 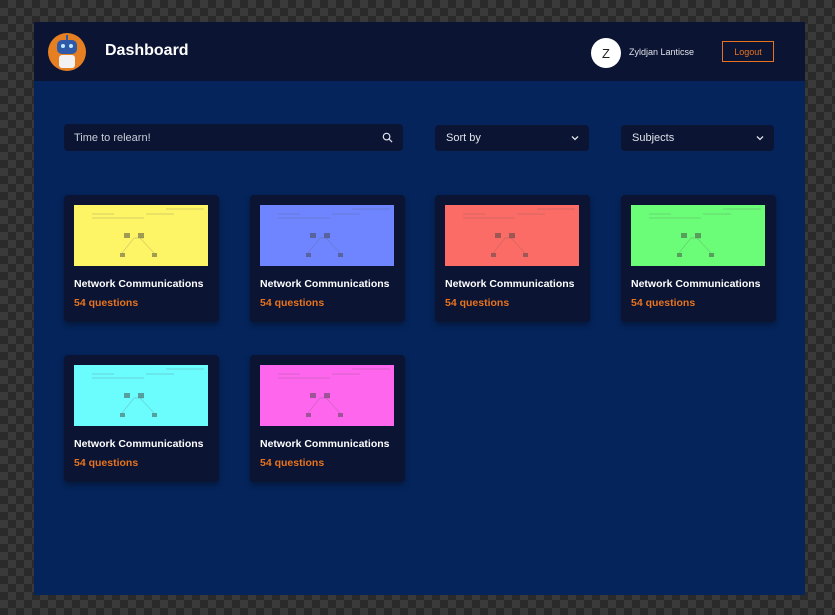 What do you see at coordinates (512, 138) in the screenshot?
I see `sort-by-dropdown: Sort by` at bounding box center [512, 138].